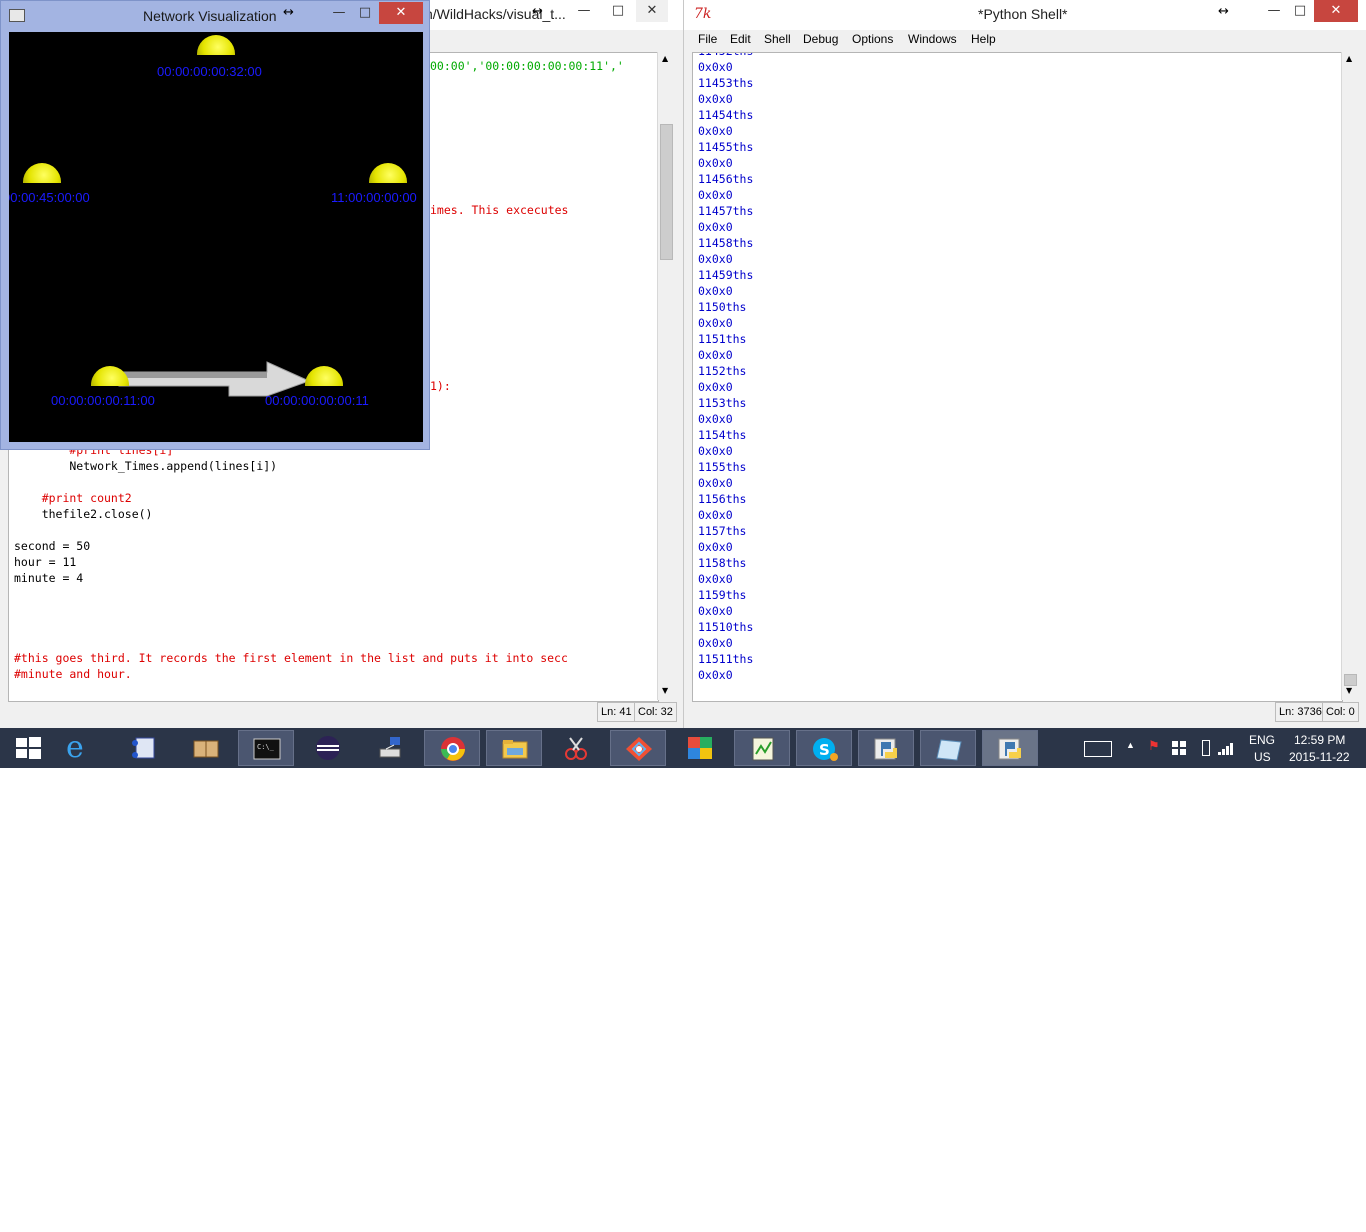 The image size is (1366, 1232). Describe the element at coordinates (341, 712) in the screenshot. I see `editor-statusbar: Ln: 41 Col: 32` at that location.